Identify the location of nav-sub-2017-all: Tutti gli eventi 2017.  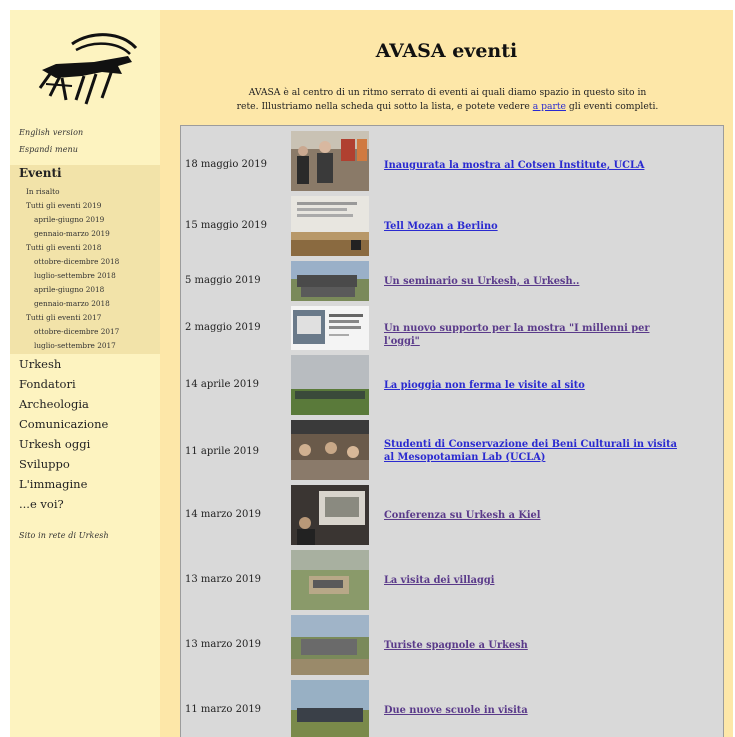
(63, 317).